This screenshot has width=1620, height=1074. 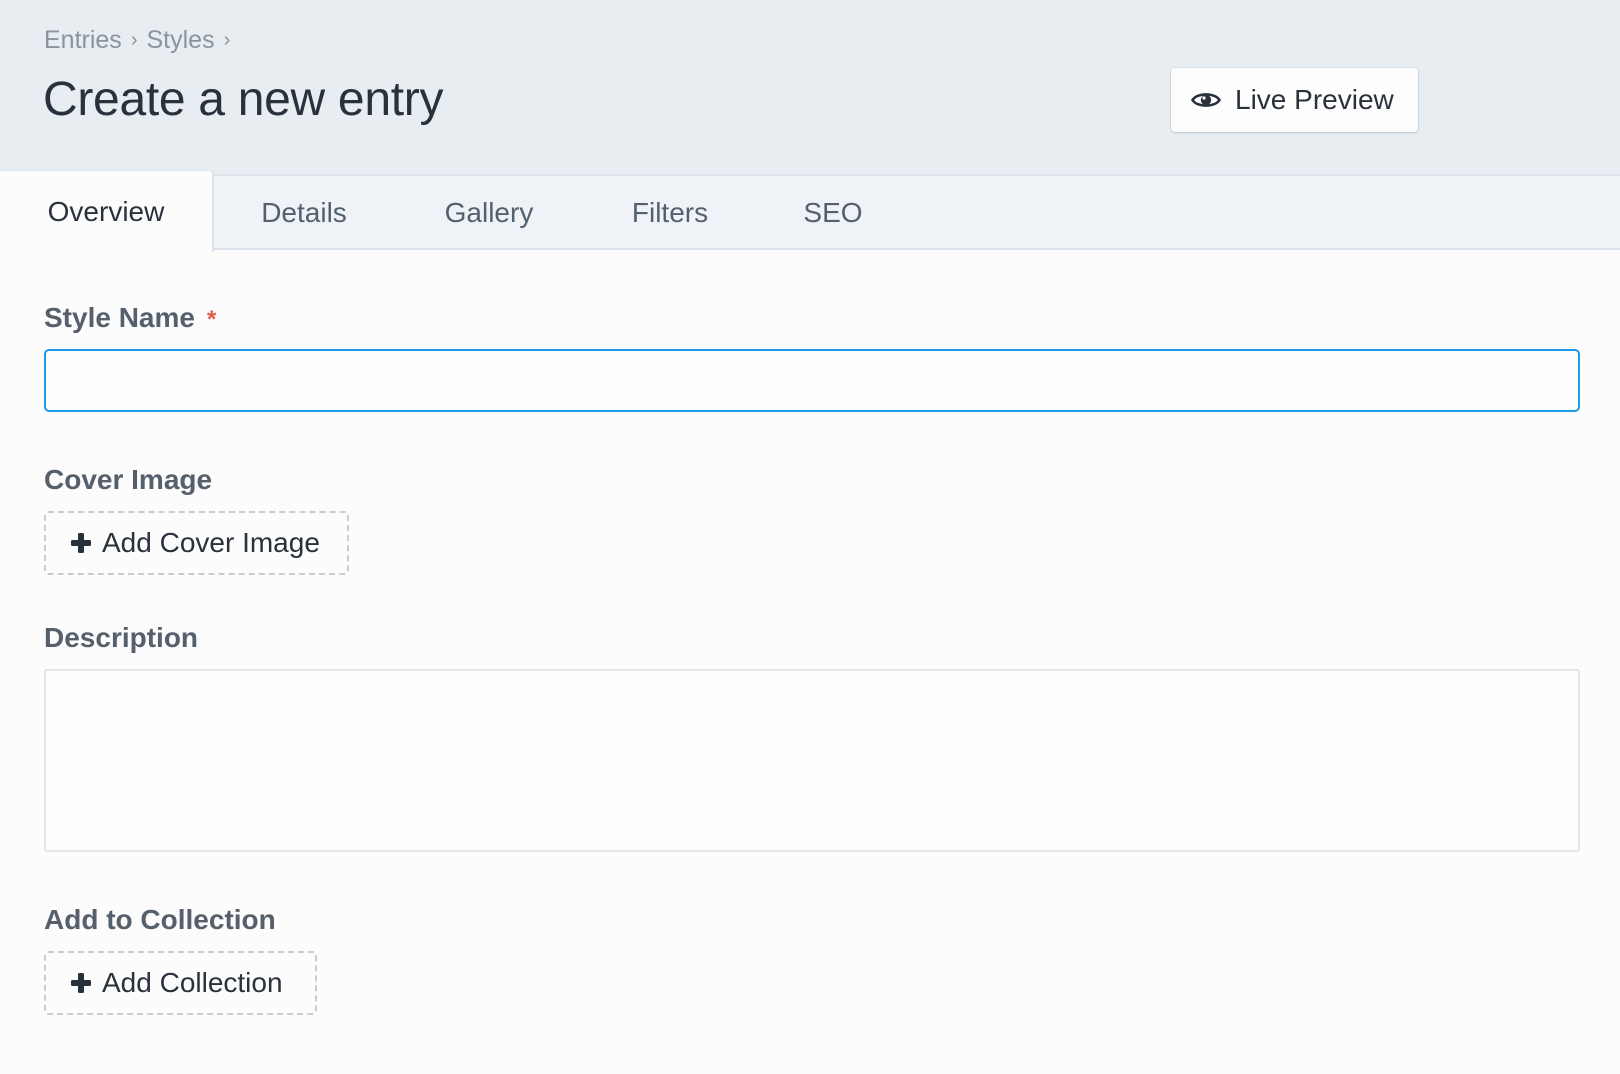 I want to click on breadcrumb: Entries › Styles ›, so click(x=141, y=40).